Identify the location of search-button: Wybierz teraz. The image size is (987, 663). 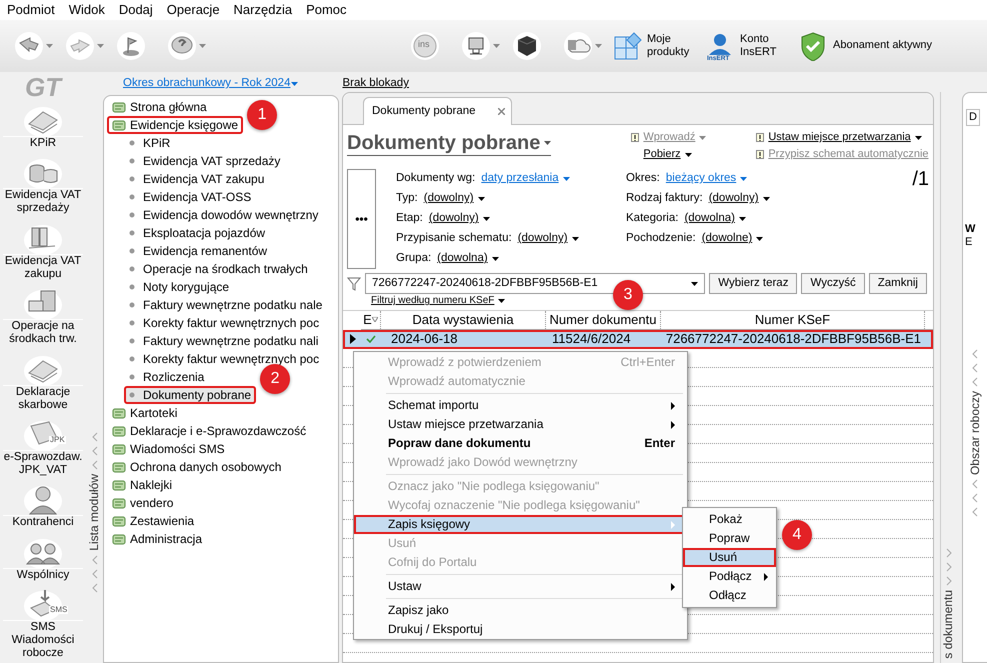
(753, 283).